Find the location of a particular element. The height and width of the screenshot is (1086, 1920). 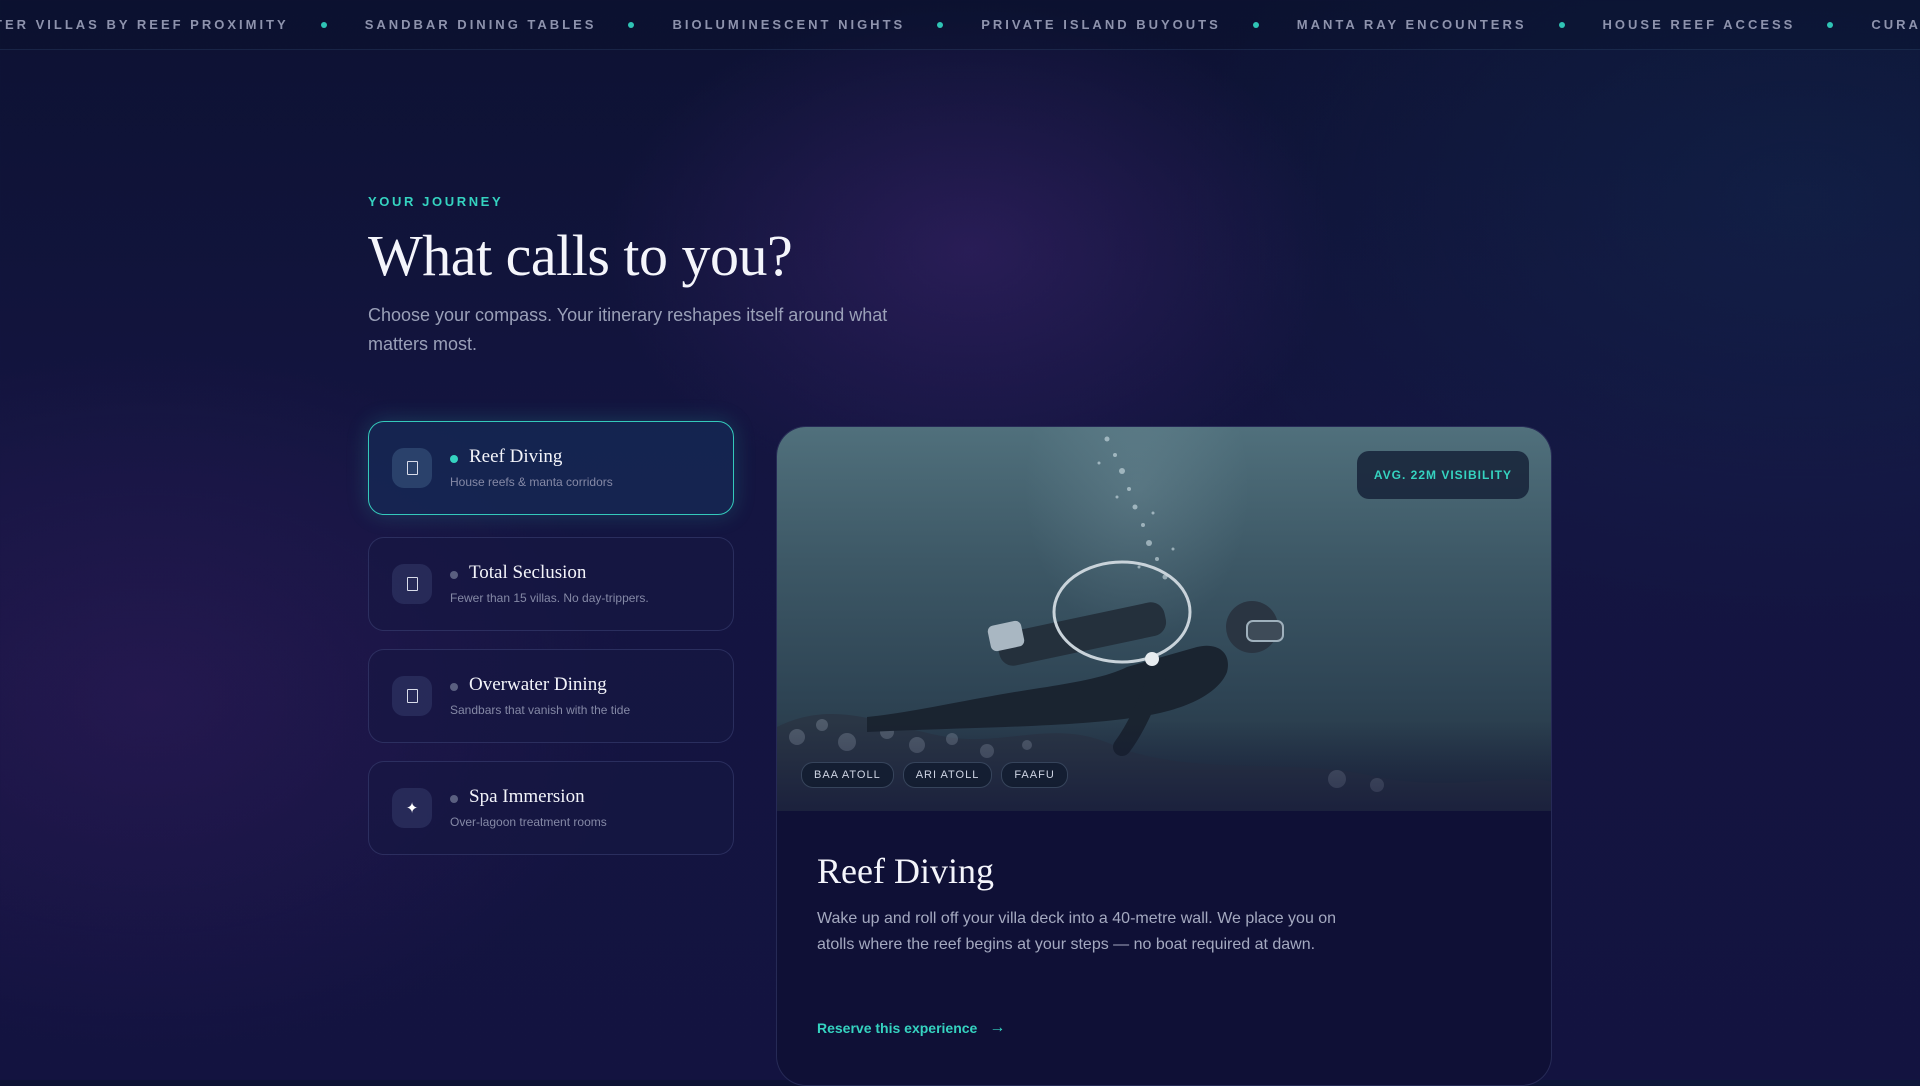

ticker-item: PRIVATE ISLAND BUYOUTS is located at coordinates (1139, 24).